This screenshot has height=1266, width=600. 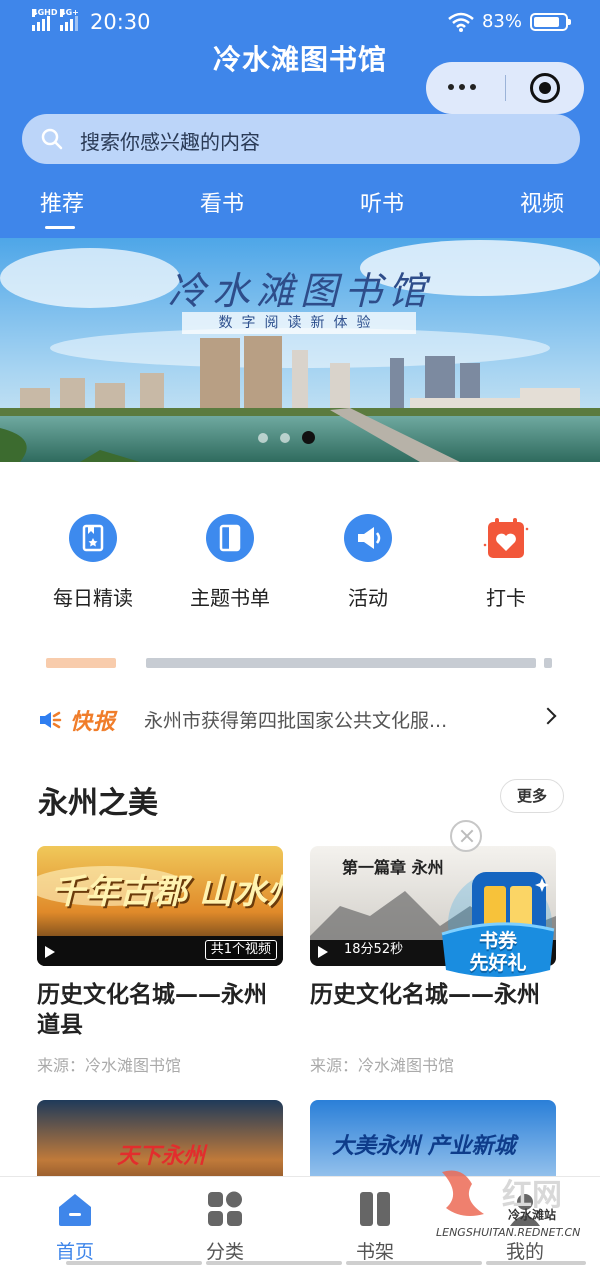 I want to click on speaker-icon, so click(x=51, y=720).